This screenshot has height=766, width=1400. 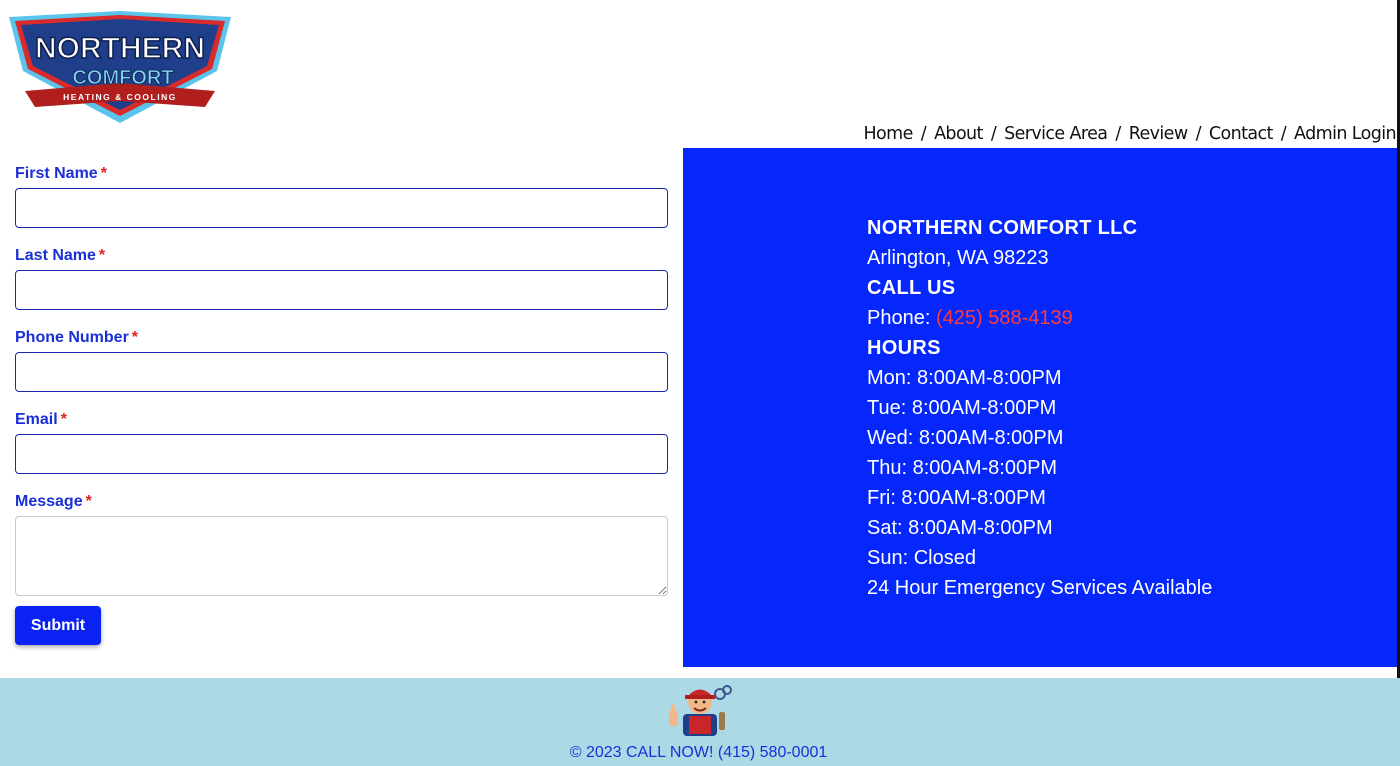 What do you see at coordinates (56, 173) in the screenshot?
I see `first-name-label-text: First Name` at bounding box center [56, 173].